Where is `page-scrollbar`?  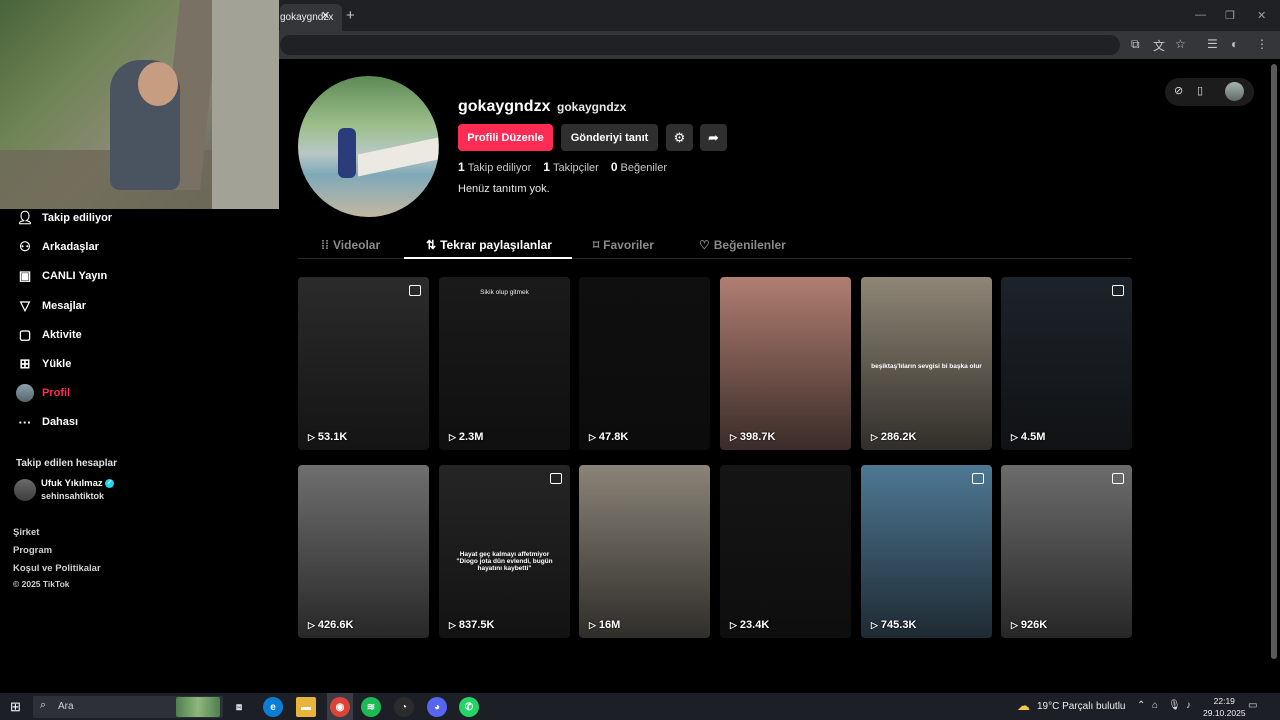 page-scrollbar is located at coordinates (1274, 361).